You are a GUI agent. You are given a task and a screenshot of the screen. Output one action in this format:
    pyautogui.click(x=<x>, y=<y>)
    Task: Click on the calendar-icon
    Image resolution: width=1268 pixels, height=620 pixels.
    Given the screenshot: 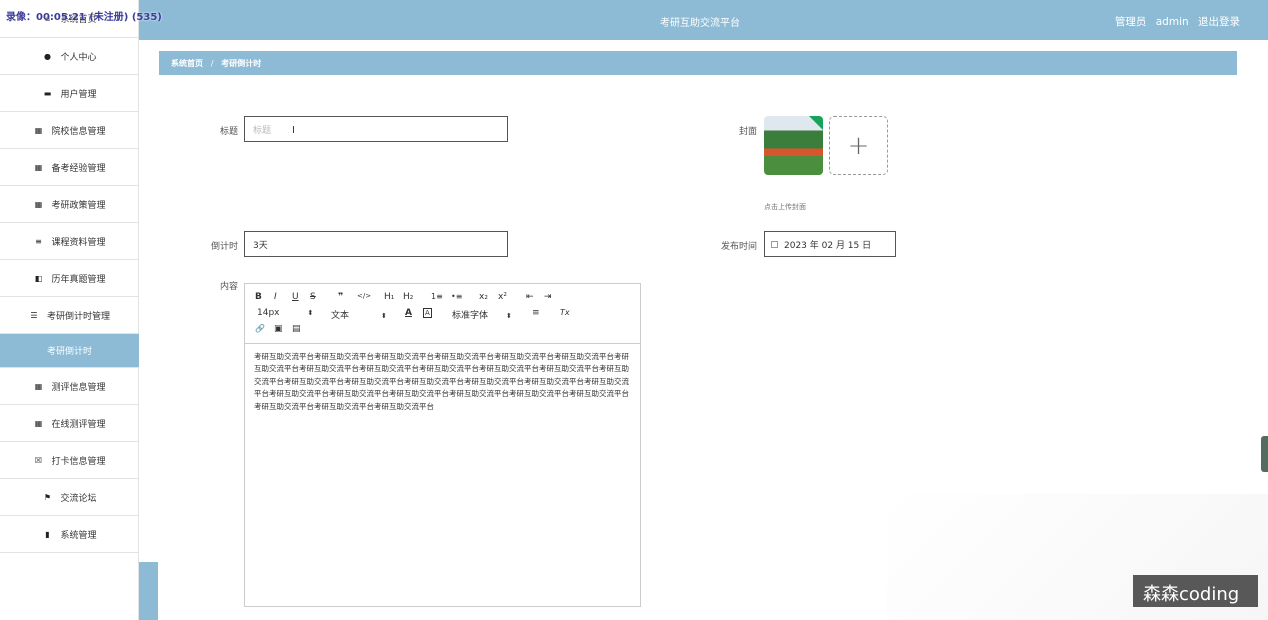 What is the action you would take?
    pyautogui.click(x=774, y=244)
    